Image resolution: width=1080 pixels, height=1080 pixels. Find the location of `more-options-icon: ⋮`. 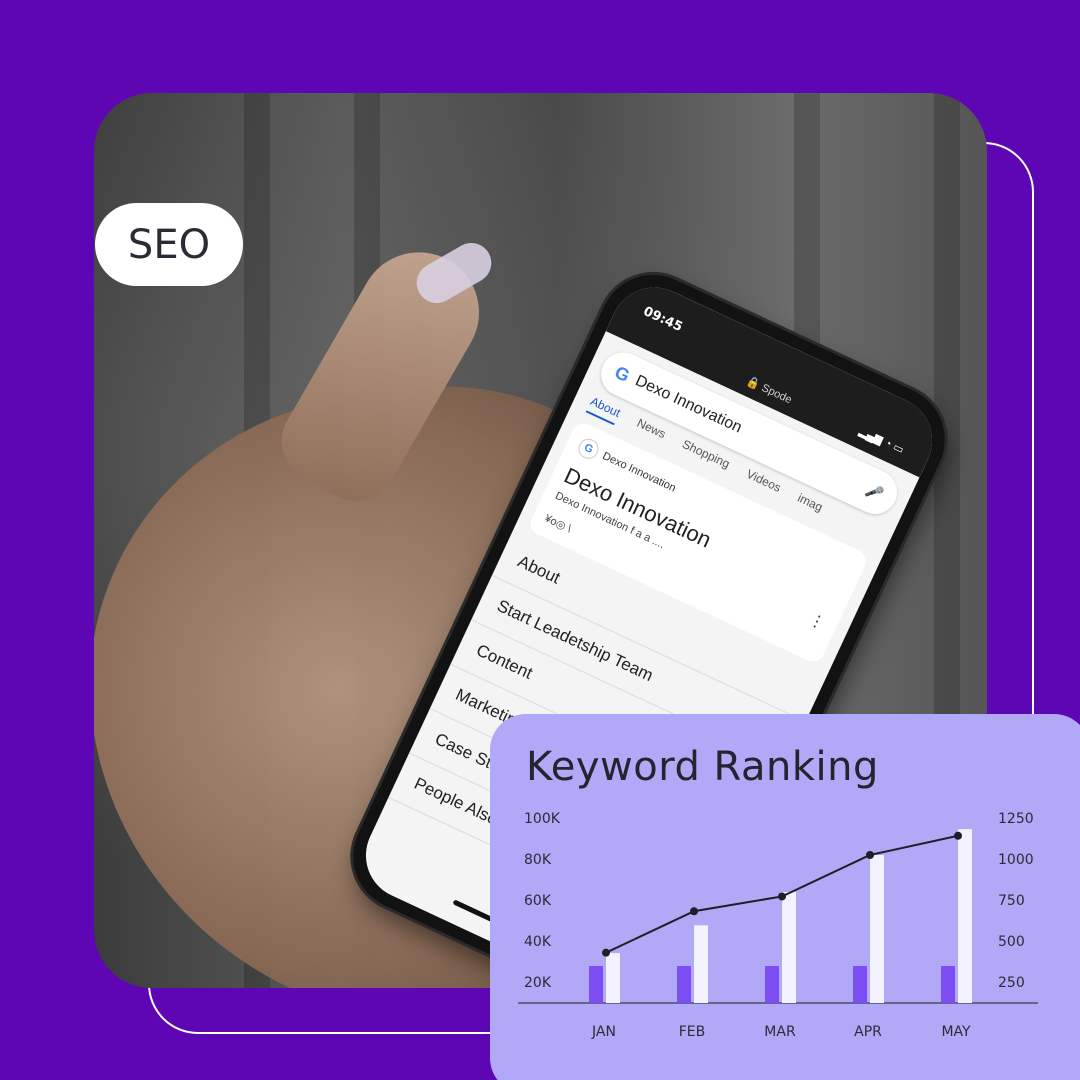

more-options-icon: ⋮ is located at coordinates (816, 621).